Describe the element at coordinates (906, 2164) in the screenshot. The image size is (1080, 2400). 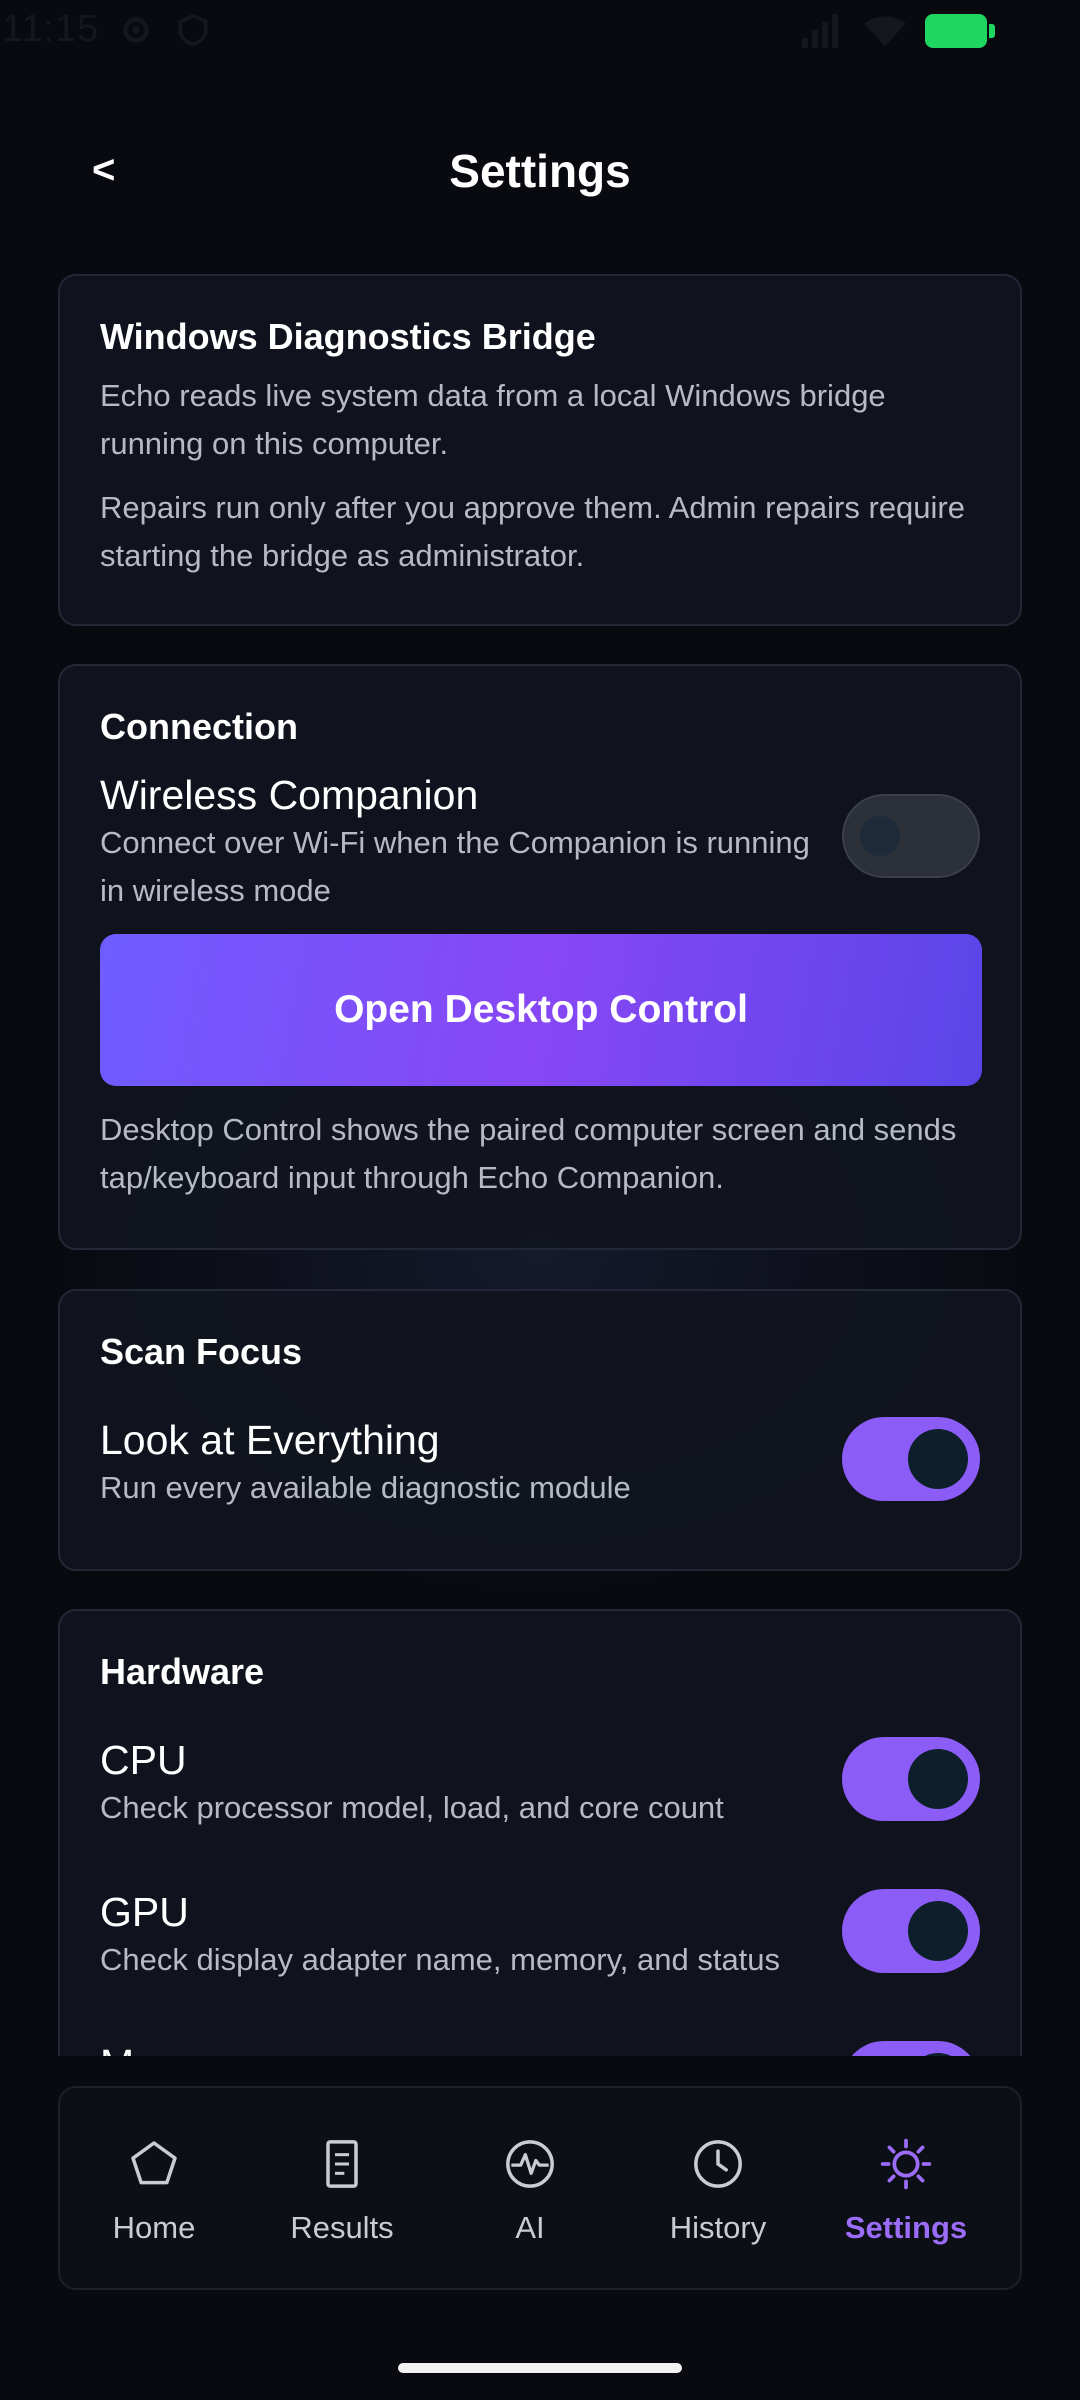
I see `sun-gear-icon` at that location.